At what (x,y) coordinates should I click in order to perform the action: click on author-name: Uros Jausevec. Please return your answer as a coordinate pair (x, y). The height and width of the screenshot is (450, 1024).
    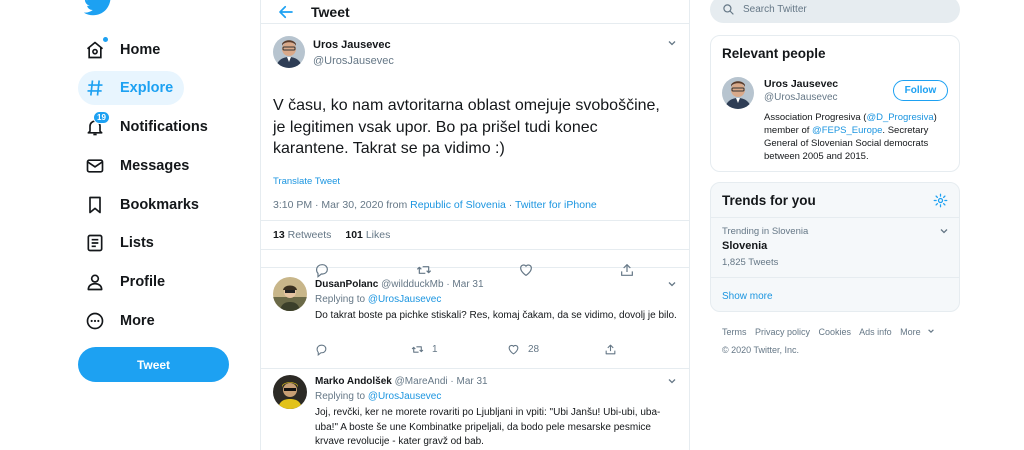
    Looking at the image, I should click on (353, 45).